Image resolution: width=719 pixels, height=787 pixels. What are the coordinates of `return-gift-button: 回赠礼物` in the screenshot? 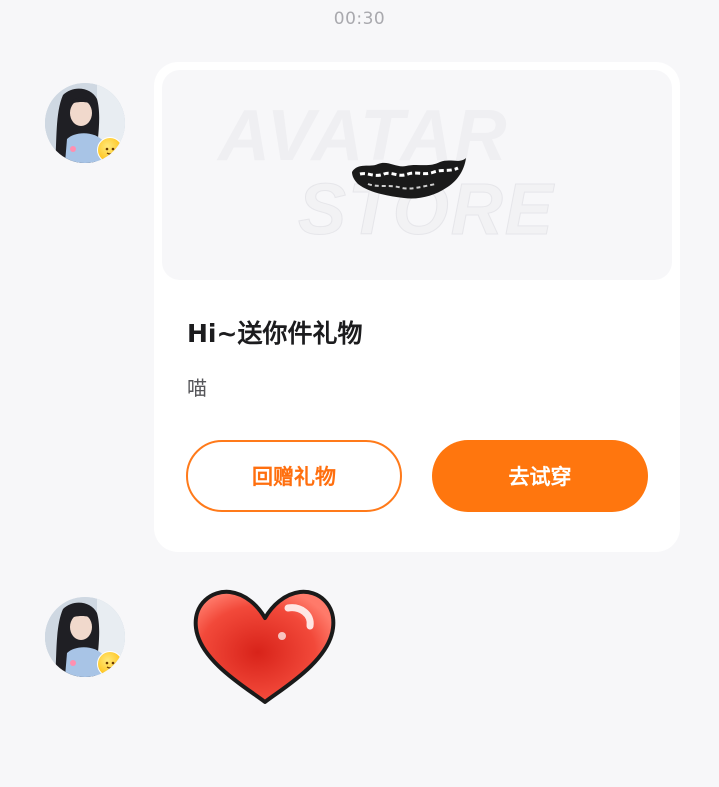 It's located at (294, 476).